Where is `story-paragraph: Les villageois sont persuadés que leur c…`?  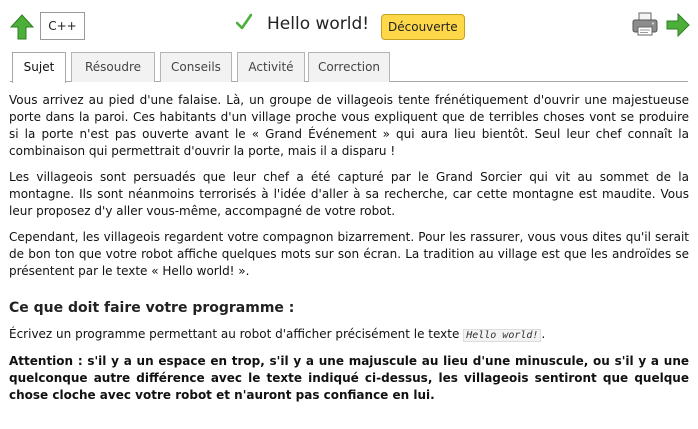 story-paragraph: Les villageois sont persuadés que leur c… is located at coordinates (349, 194).